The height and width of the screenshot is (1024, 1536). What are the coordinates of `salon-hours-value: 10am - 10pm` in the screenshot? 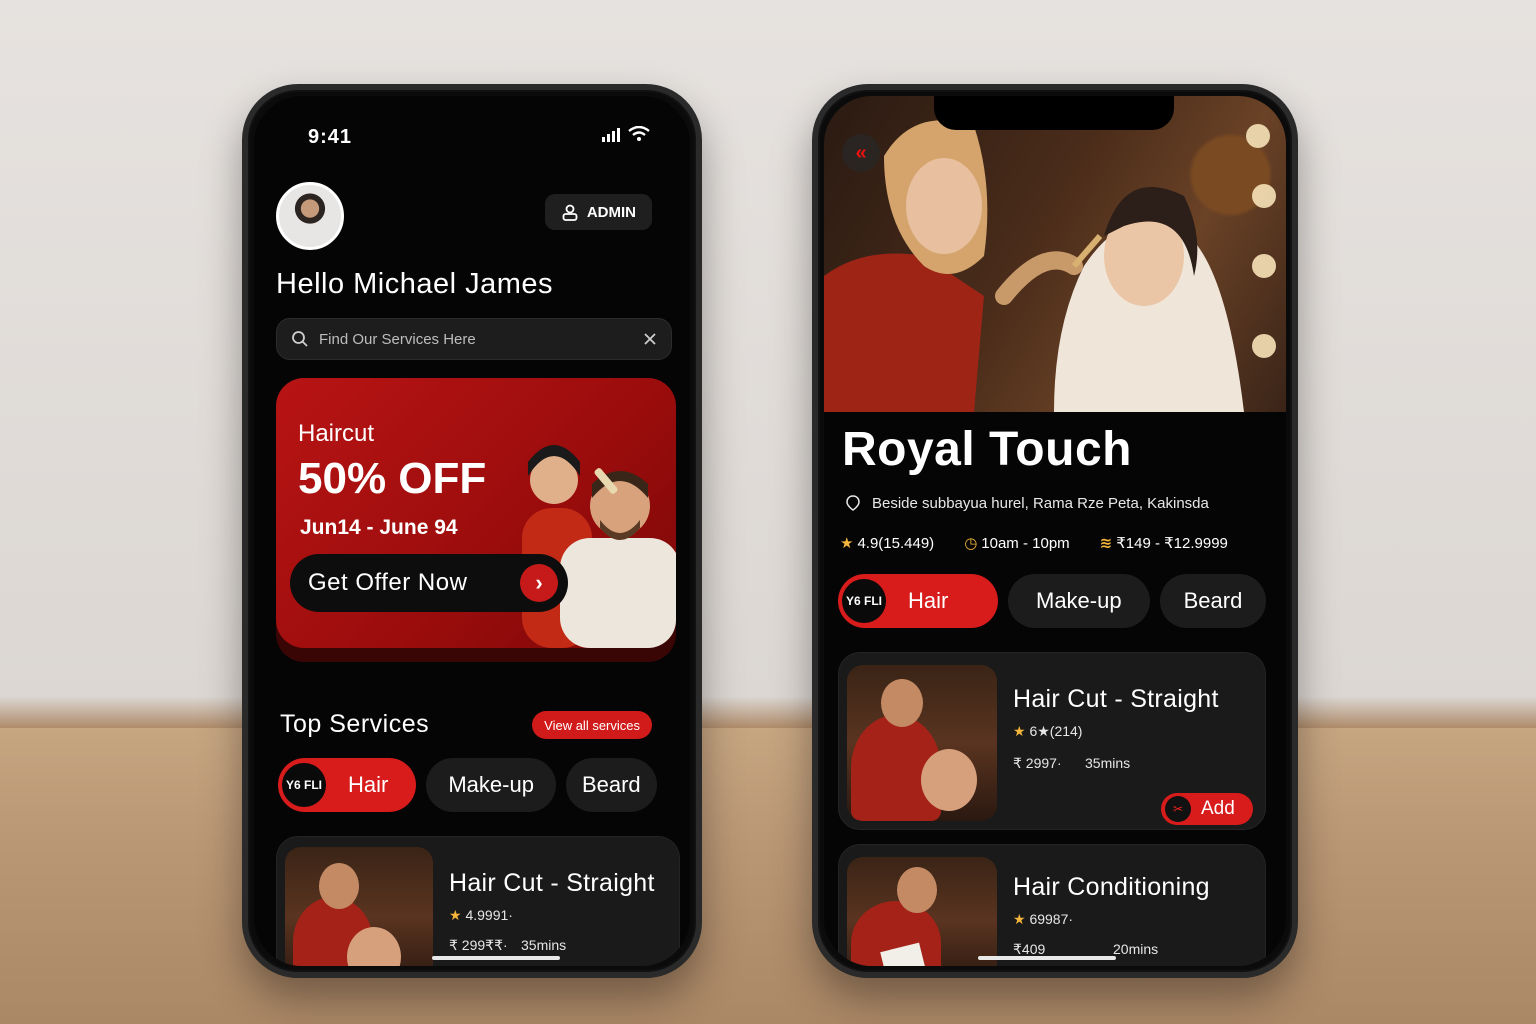 It's located at (1025, 543).